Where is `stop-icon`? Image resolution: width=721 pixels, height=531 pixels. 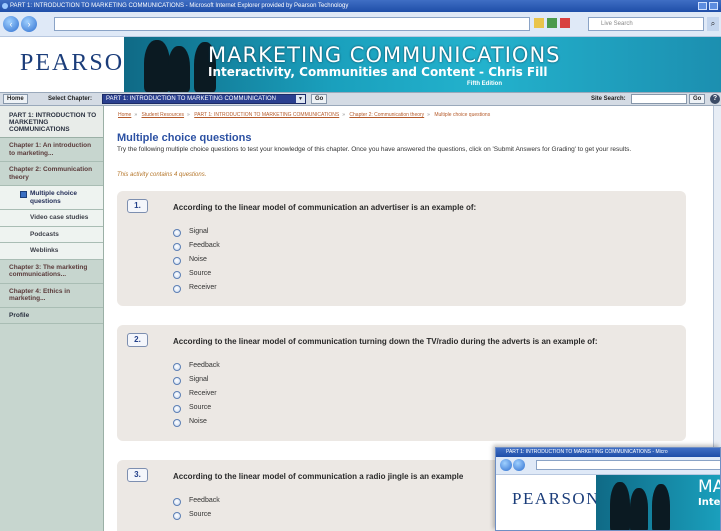 stop-icon is located at coordinates (565, 23).